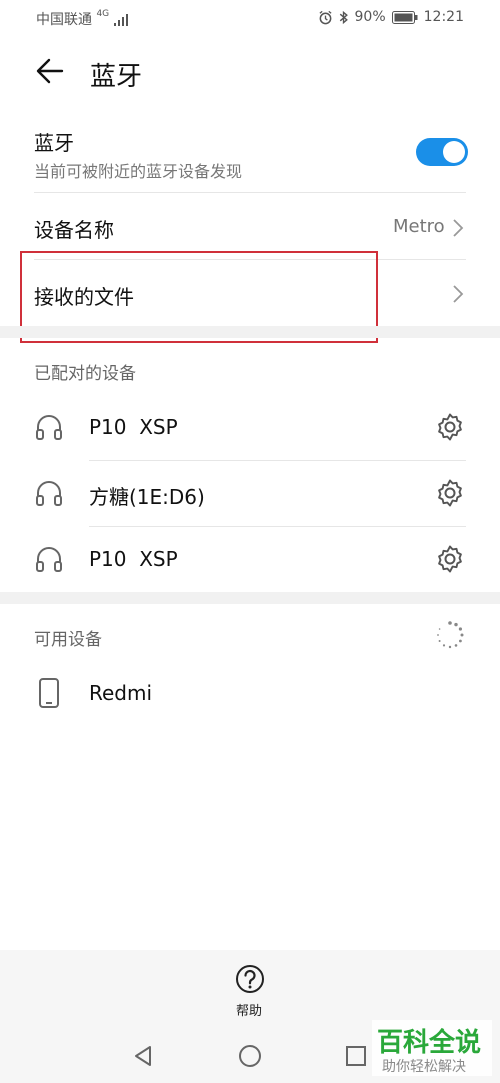 This screenshot has width=500, height=1083. Describe the element at coordinates (143, 1056) in the screenshot. I see `nav-back-icon` at that location.